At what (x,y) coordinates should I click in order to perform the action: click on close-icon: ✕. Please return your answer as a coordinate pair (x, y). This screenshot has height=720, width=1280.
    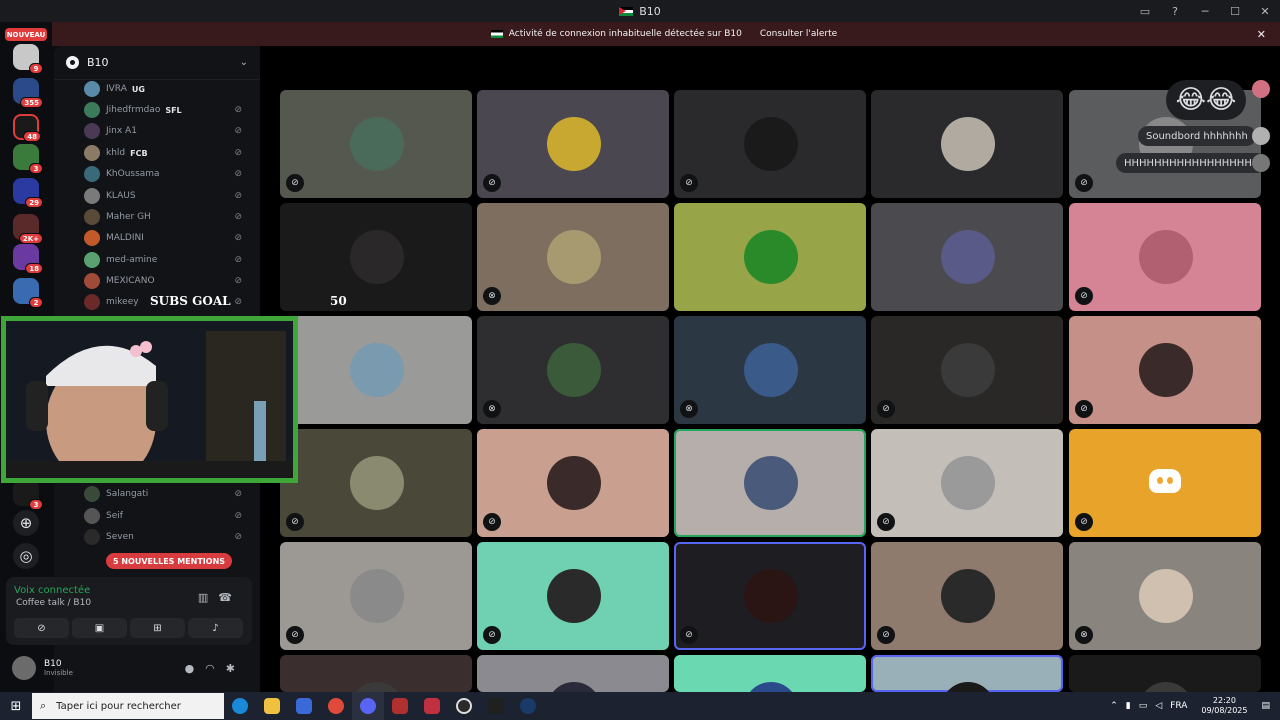
    Looking at the image, I should click on (1261, 34).